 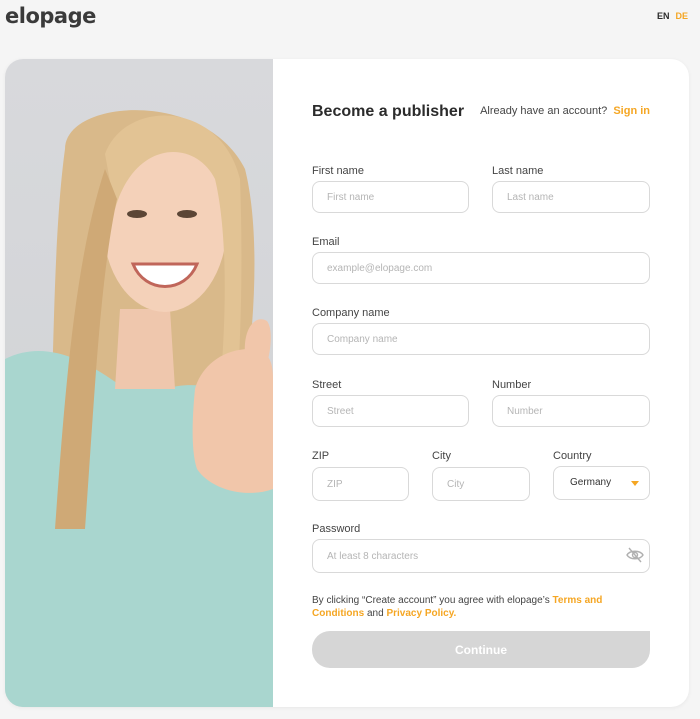 What do you see at coordinates (571, 197) in the screenshot?
I see `last-name-input` at bounding box center [571, 197].